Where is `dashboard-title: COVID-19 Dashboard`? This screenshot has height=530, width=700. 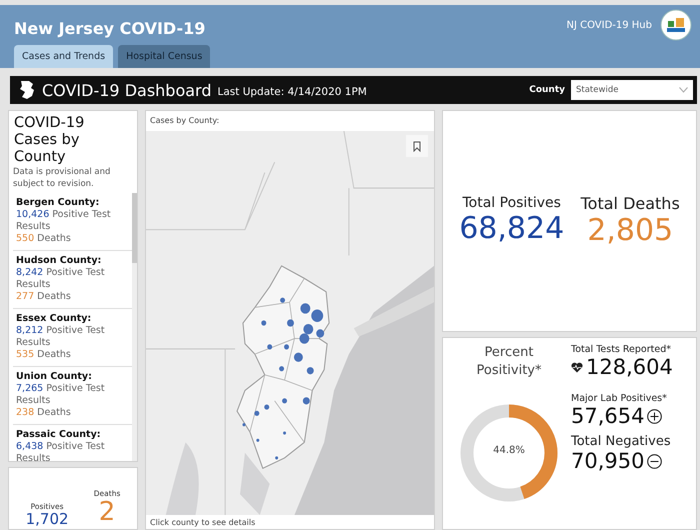
dashboard-title: COVID-19 Dashboard is located at coordinates (127, 90).